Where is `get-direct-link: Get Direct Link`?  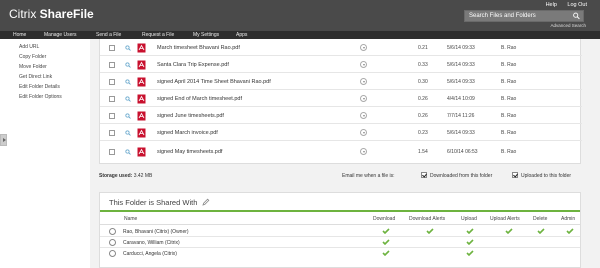
get-direct-link: Get Direct Link is located at coordinates (35, 77).